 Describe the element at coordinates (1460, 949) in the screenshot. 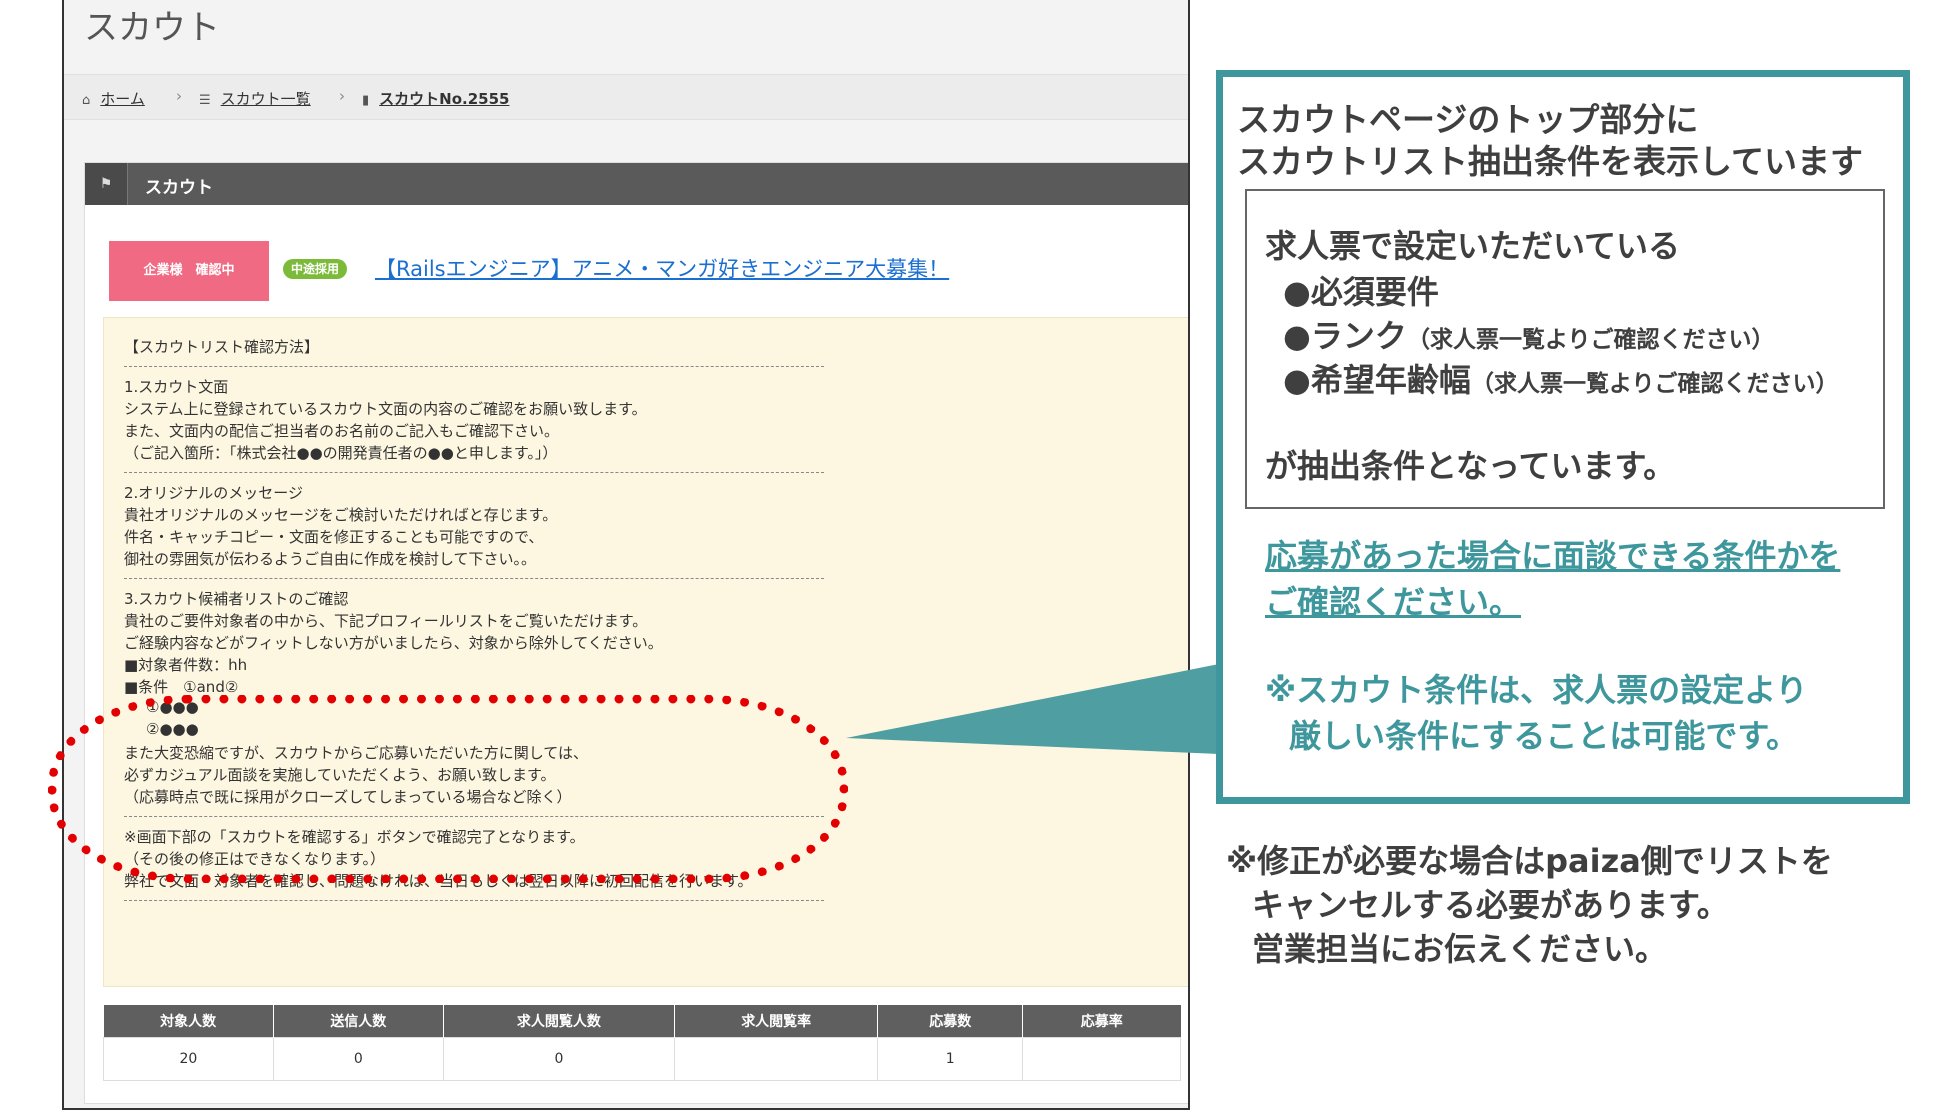

I see `revision-footnote: 営業担当にお伝えください。` at that location.